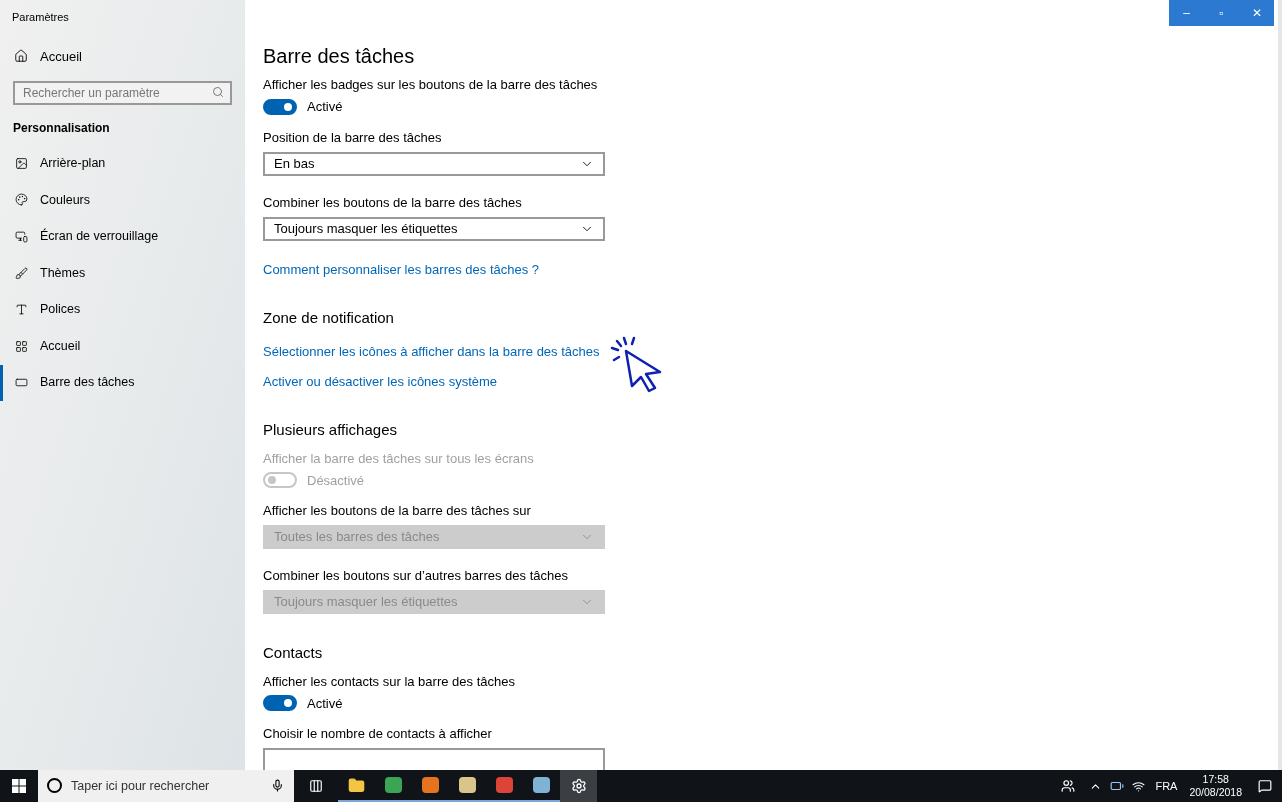  Describe the element at coordinates (330, 430) in the screenshot. I see `section-heading: Plusieurs affichages` at that location.